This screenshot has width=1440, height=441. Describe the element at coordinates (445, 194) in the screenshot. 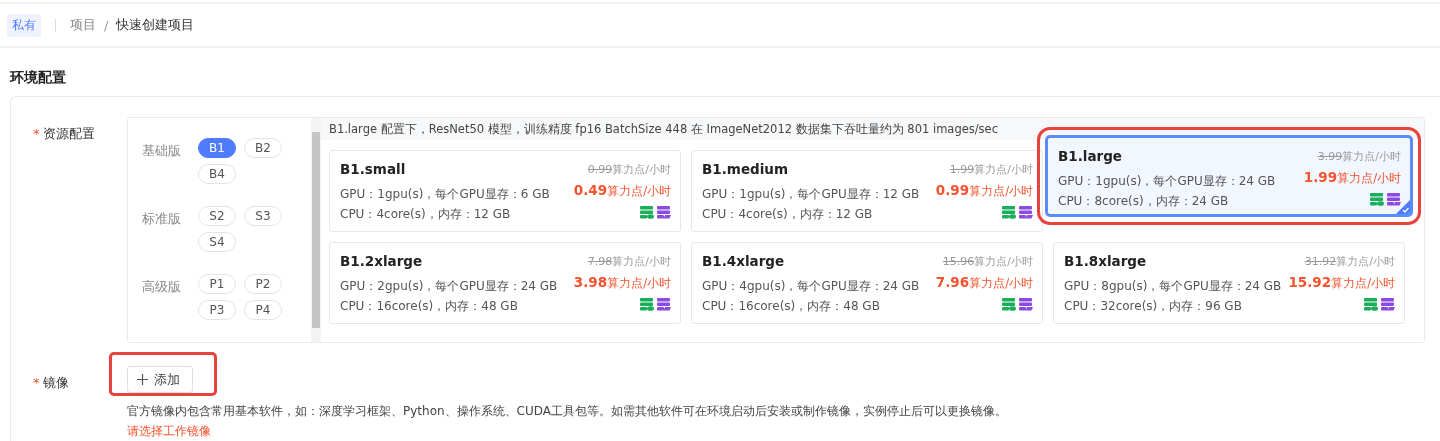

I see `gpu-spec: GPU：1gpu(s)，每个GPU显存：6 GB` at that location.